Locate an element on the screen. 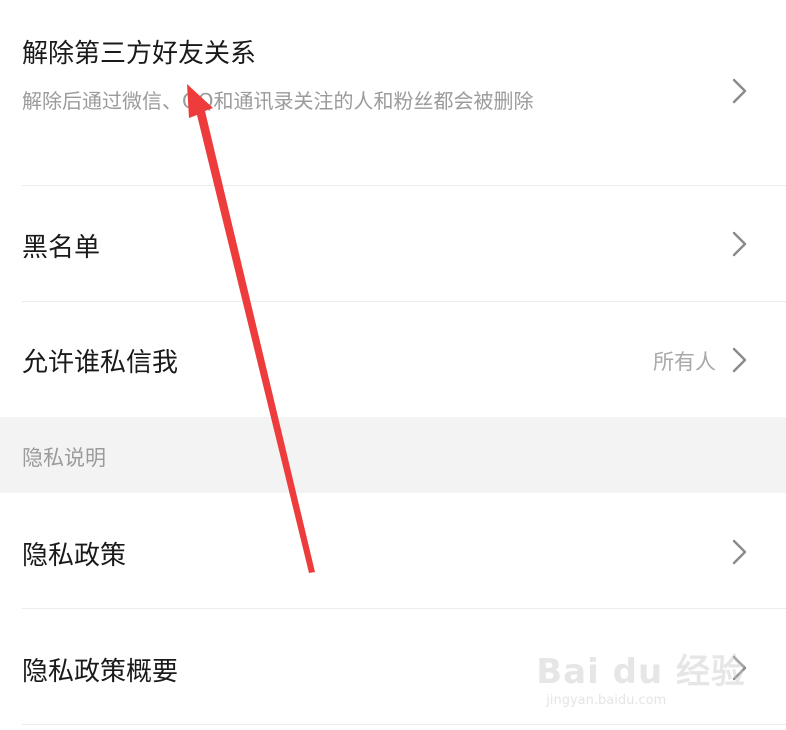 This screenshot has height=730, width=786. annotation-arrow-icon is located at coordinates (251, 328).